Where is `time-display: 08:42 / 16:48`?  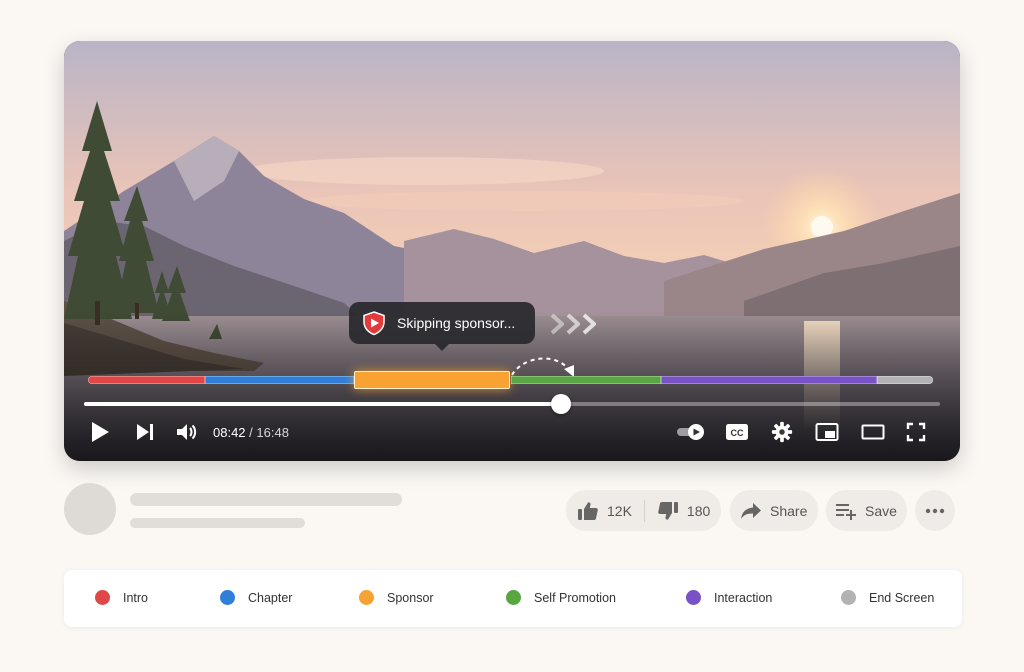 time-display: 08:42 / 16:48 is located at coordinates (251, 432).